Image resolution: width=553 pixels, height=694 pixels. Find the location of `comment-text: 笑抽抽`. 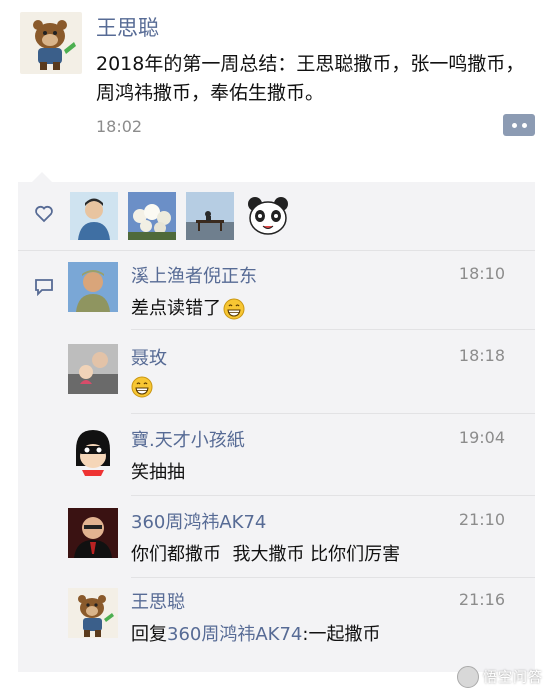

comment-text: 笑抽抽 is located at coordinates (158, 472).